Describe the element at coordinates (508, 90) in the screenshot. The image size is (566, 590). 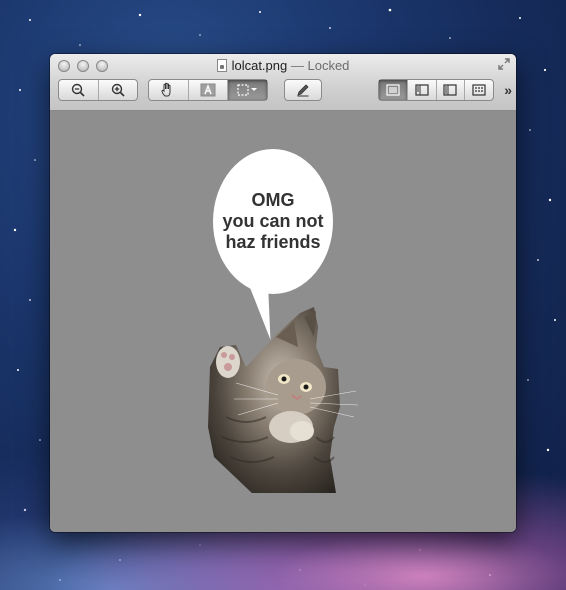
I see `toolbar-overflow-button: »` at that location.